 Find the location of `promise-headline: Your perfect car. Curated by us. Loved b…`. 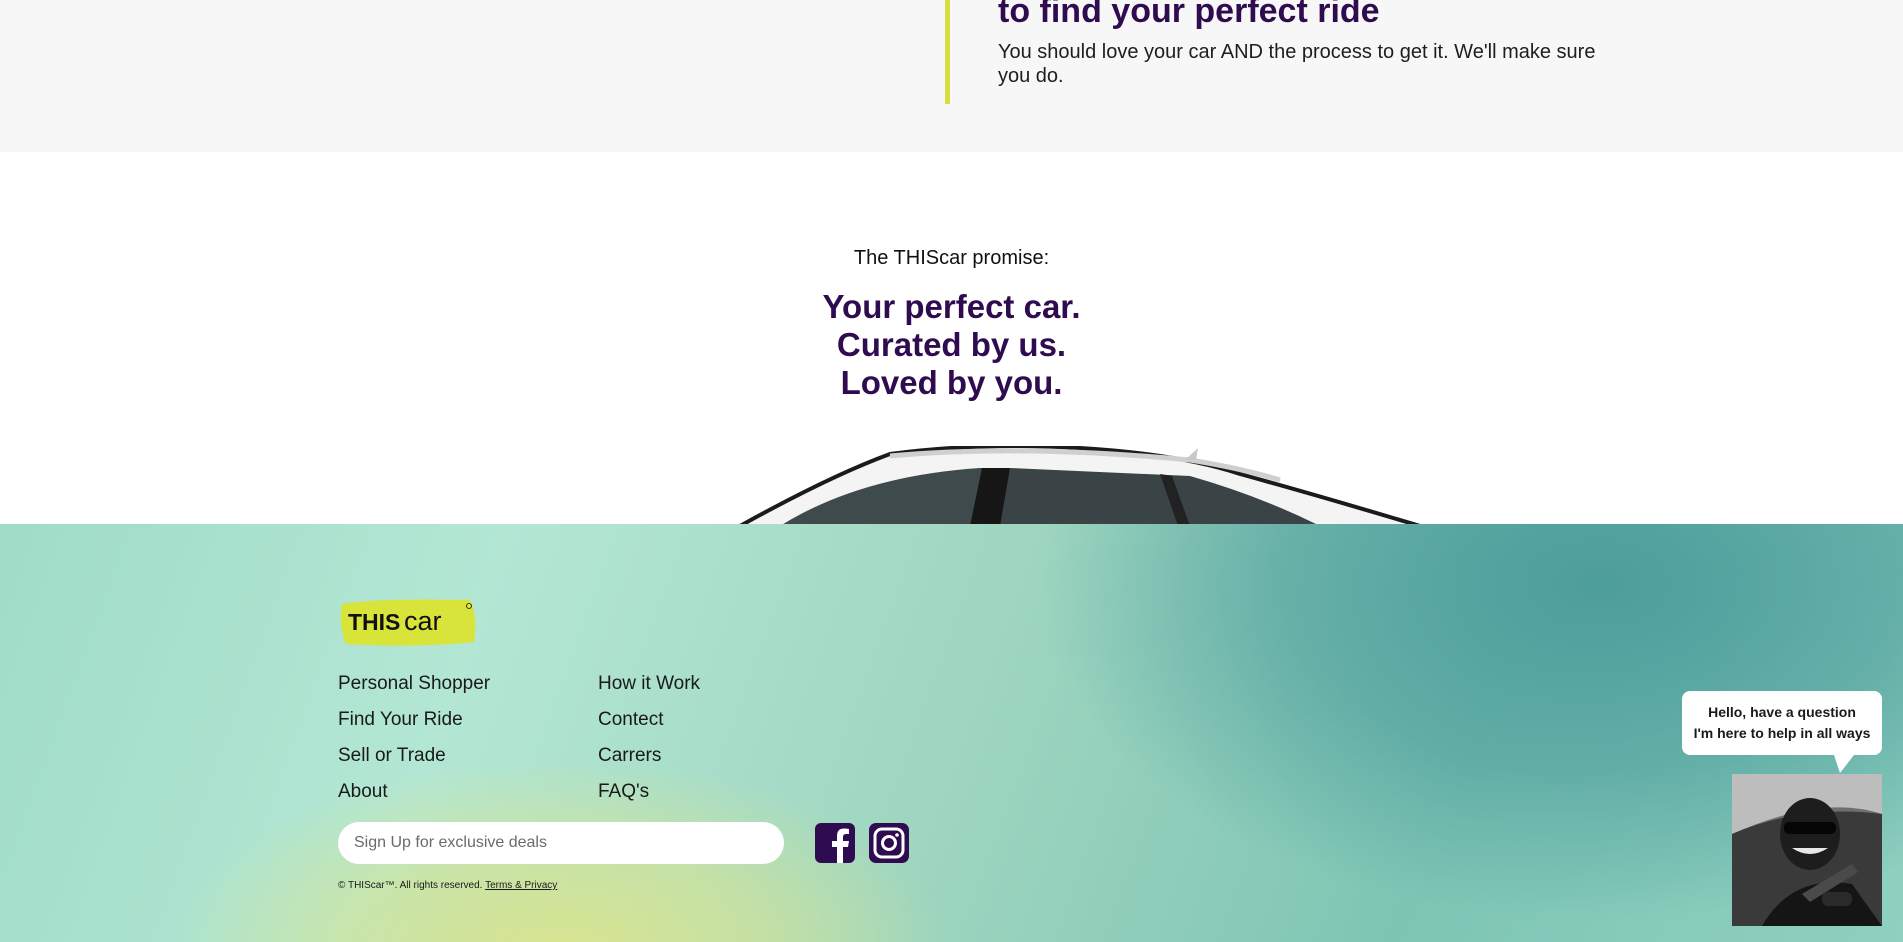

promise-headline: Your perfect car. Curated by us. Loved b… is located at coordinates (951, 345).